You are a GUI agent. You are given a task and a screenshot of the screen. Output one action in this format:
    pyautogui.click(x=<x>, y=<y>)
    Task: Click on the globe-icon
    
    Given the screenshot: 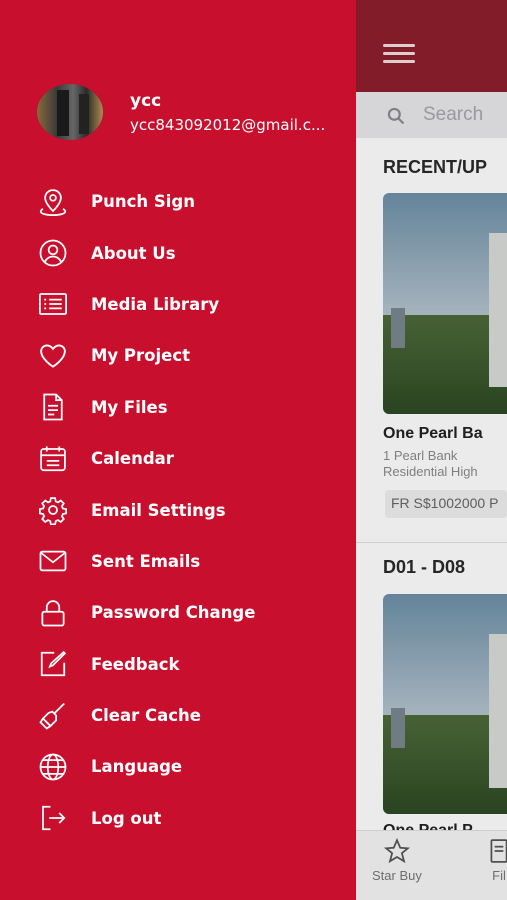 What is the action you would take?
    pyautogui.click(x=53, y=767)
    